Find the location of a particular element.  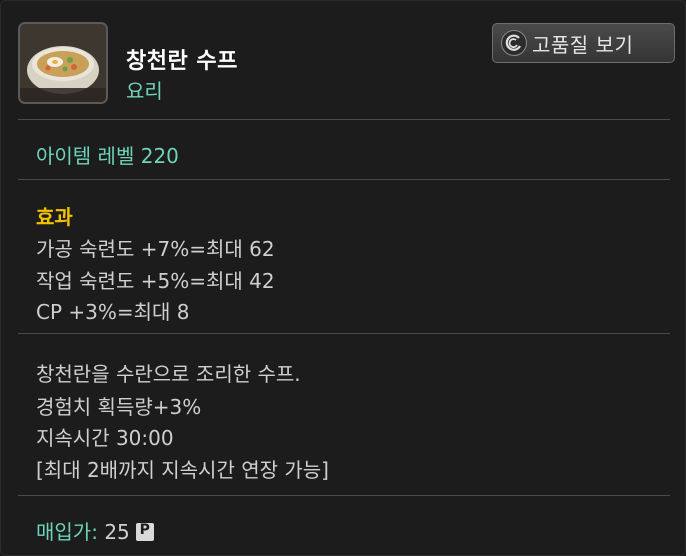

item-name: 창천란 수프 is located at coordinates (182, 61).